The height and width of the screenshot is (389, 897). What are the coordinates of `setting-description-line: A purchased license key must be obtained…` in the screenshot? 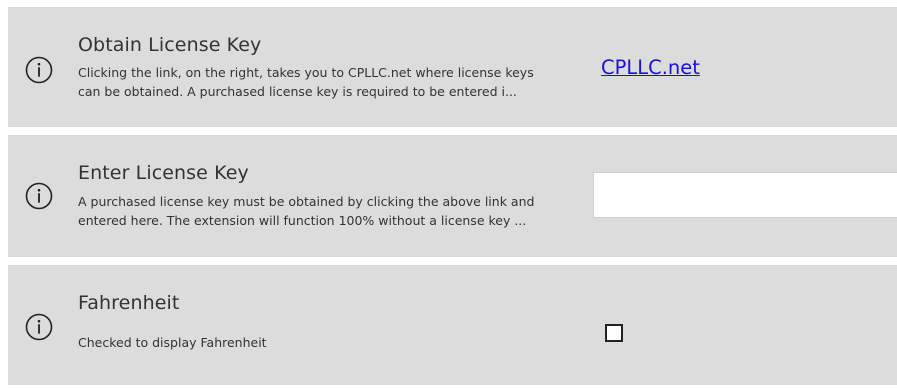 It's located at (306, 201).